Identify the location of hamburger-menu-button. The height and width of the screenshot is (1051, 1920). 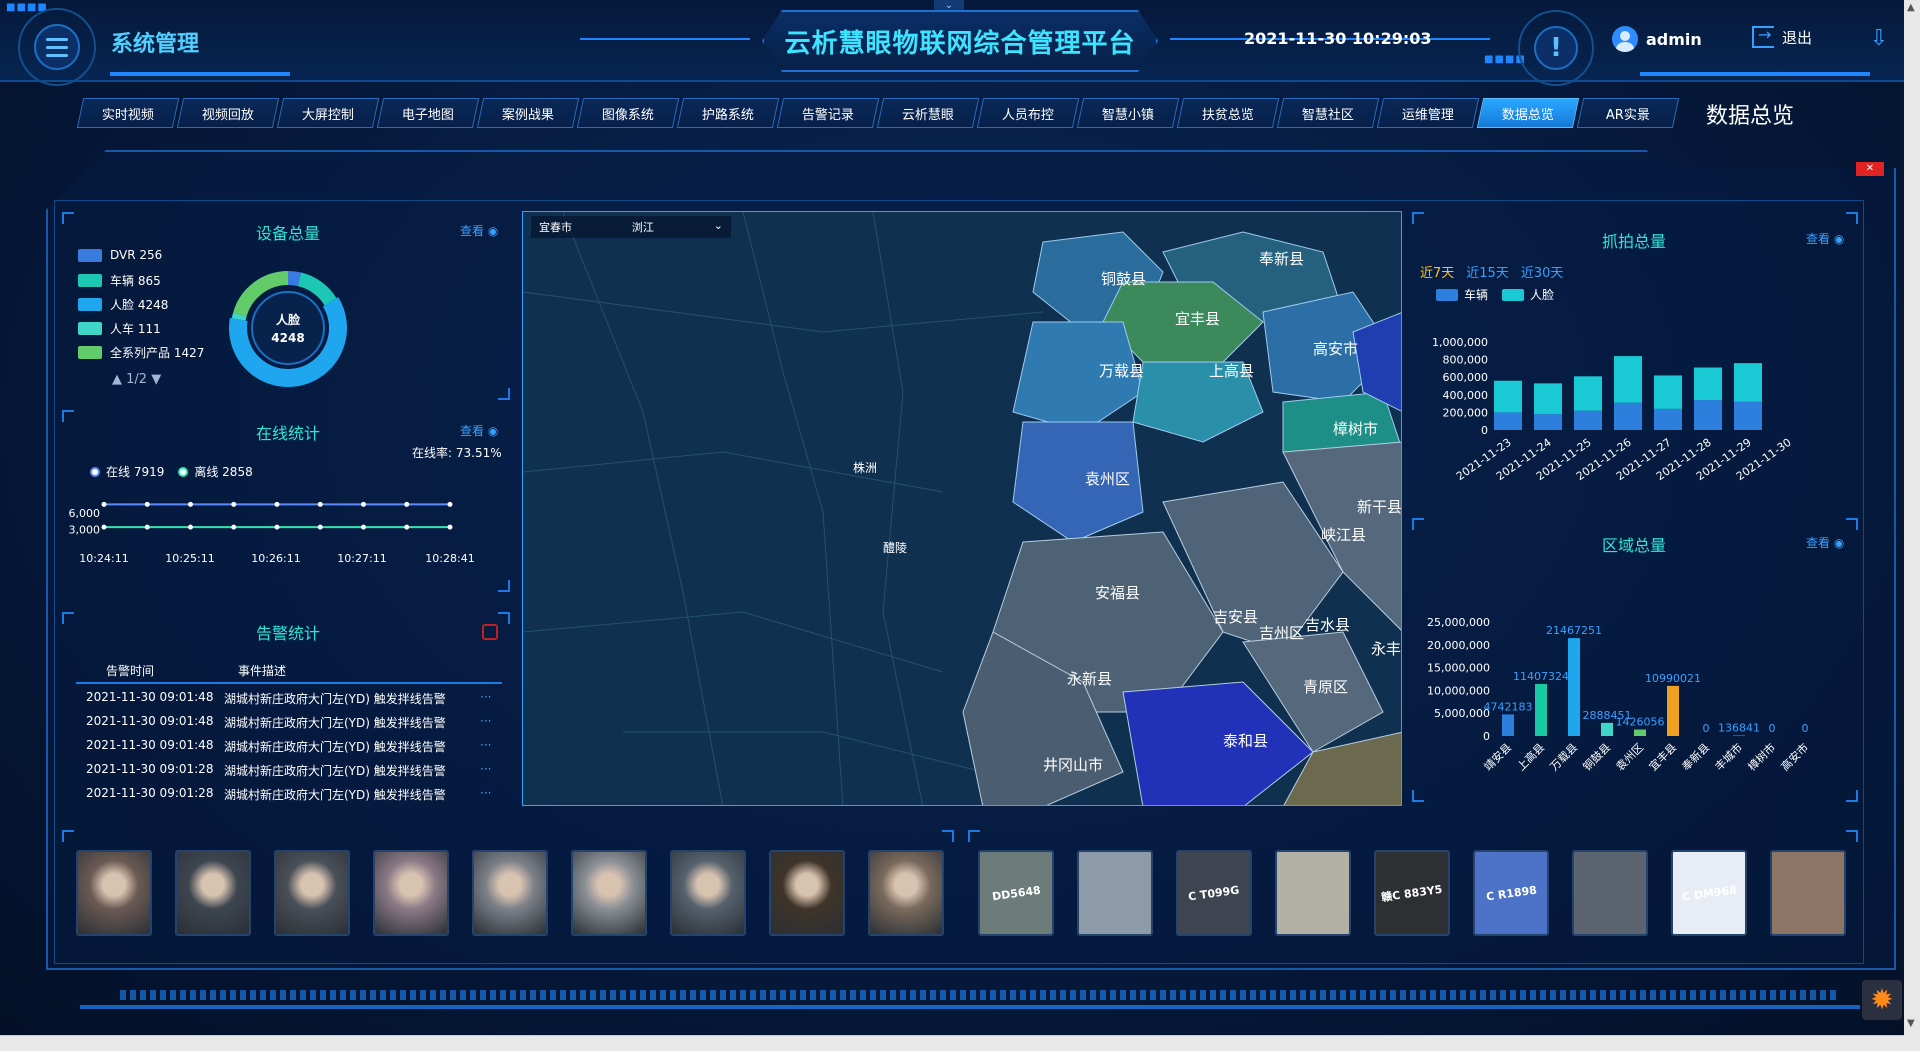
(57, 47).